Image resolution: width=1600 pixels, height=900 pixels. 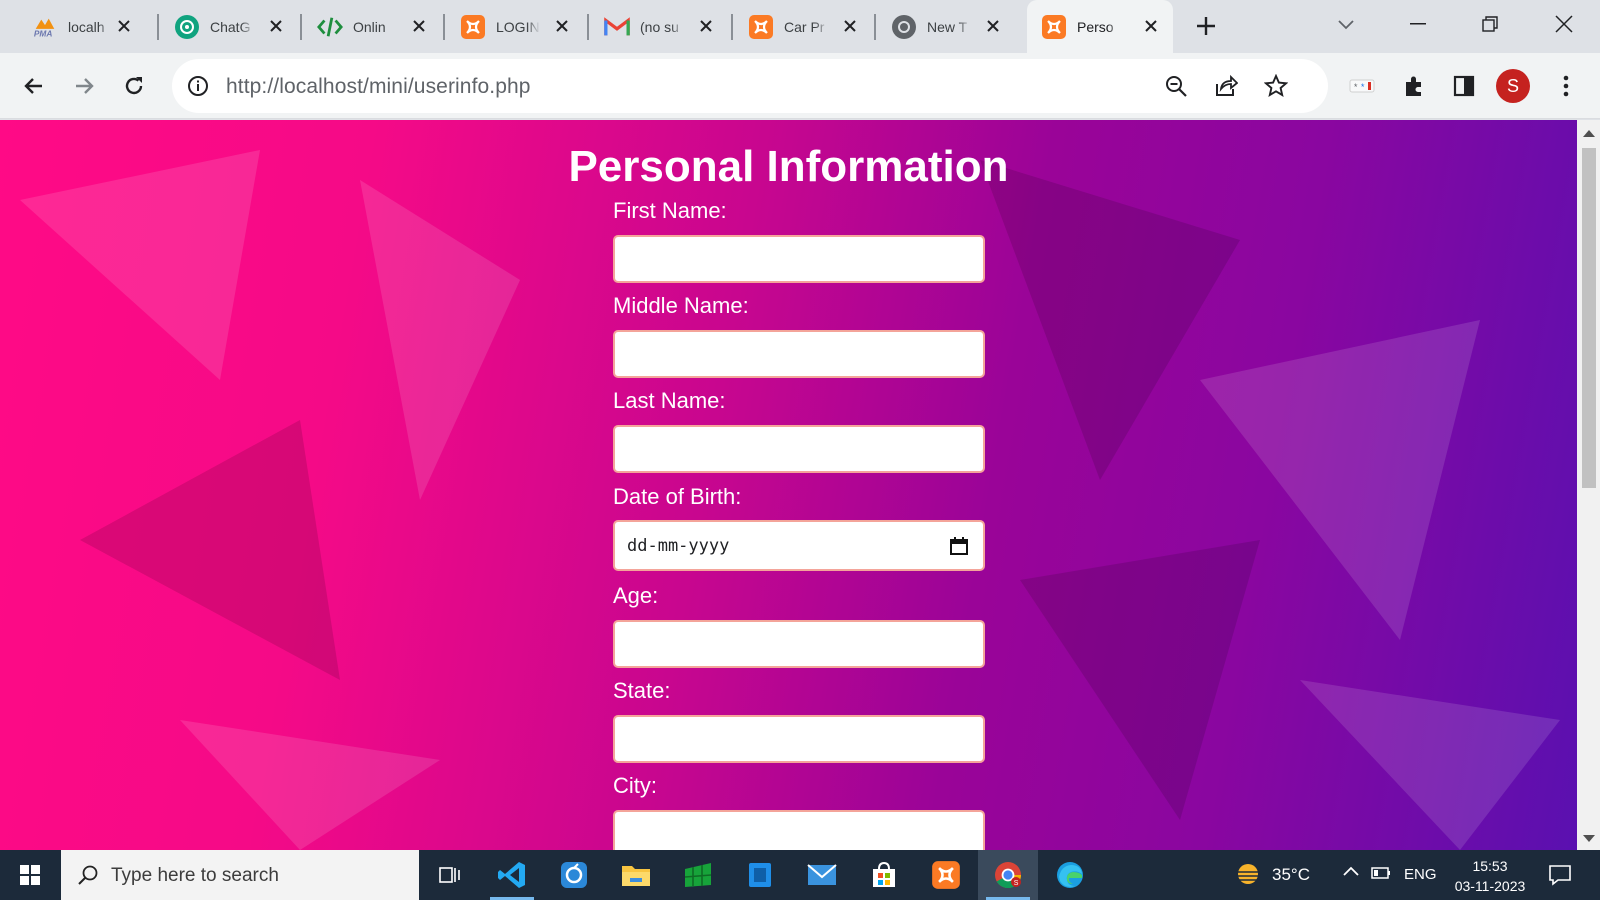 What do you see at coordinates (1513, 86) in the screenshot?
I see `profile-avatar: S` at bounding box center [1513, 86].